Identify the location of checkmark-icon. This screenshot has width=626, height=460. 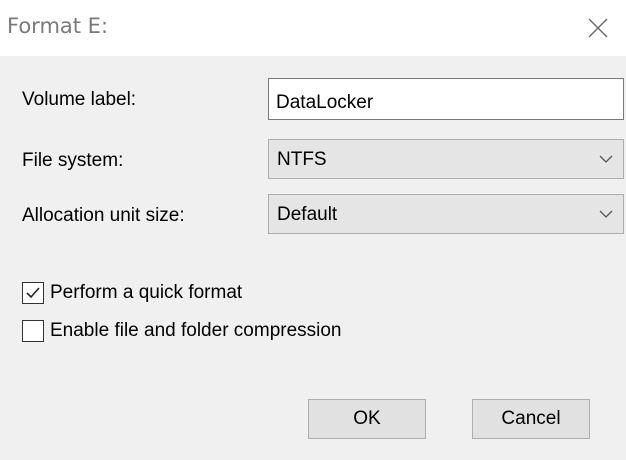
(33, 293).